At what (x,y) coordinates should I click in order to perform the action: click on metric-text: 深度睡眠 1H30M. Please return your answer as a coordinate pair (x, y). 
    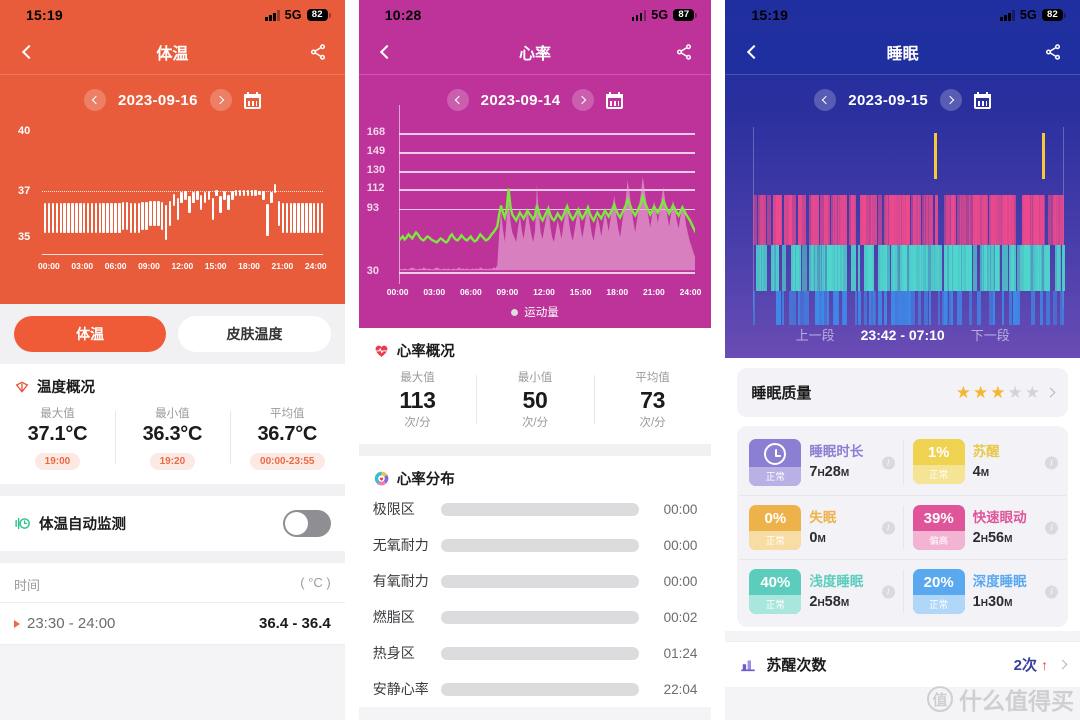
    Looking at the image, I should click on (1000, 589).